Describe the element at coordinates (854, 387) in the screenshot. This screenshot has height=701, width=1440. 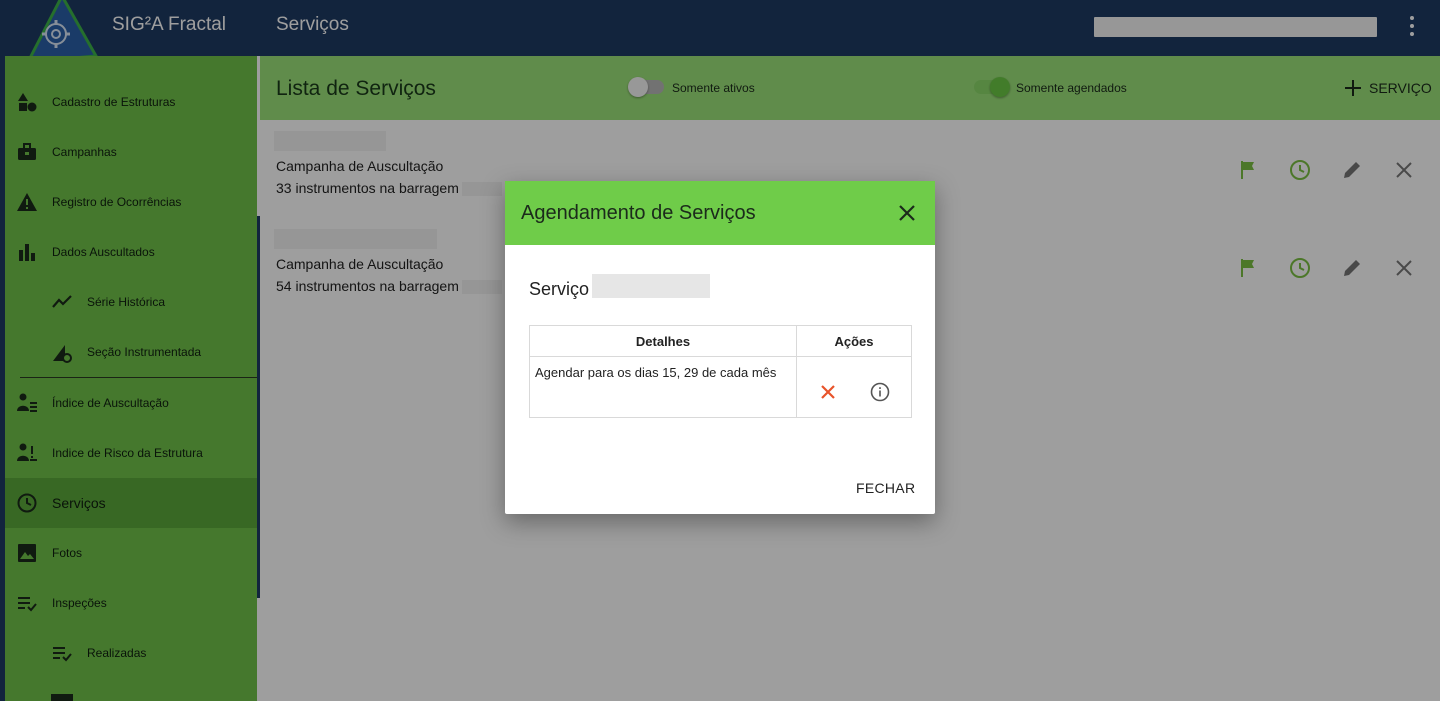
I see `schedule-actions` at that location.